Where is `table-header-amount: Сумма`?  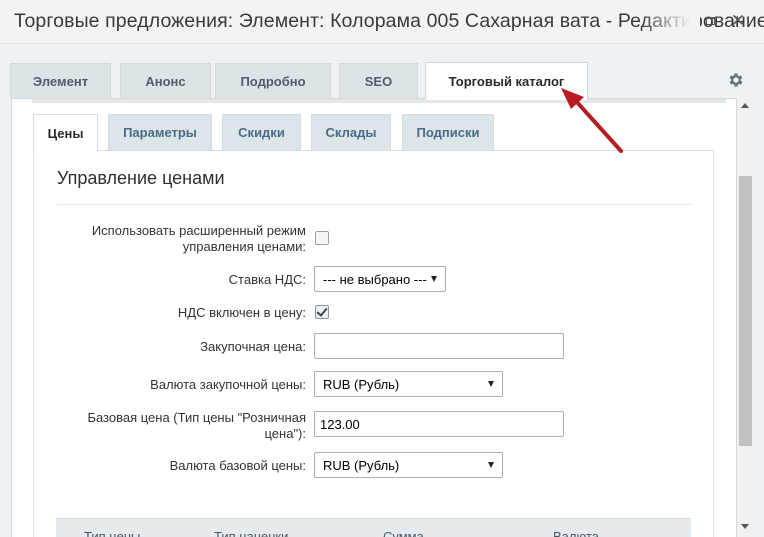
table-header-amount: Сумма is located at coordinates (403, 533).